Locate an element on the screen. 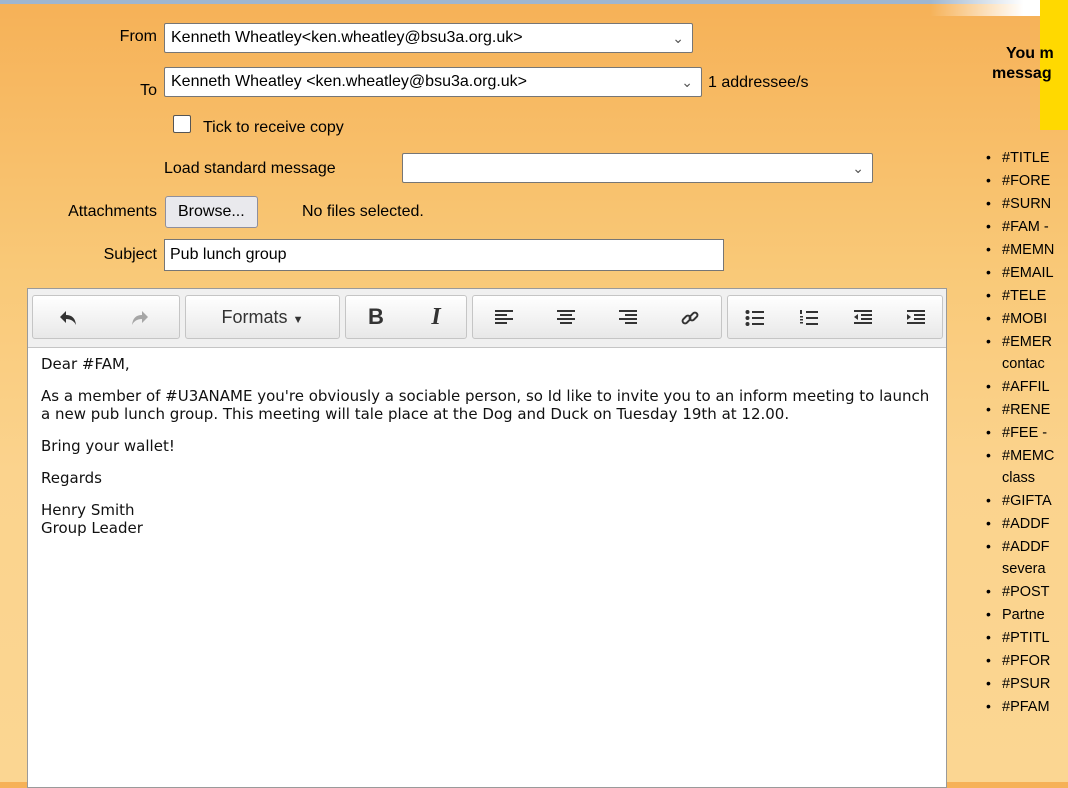 This screenshot has height=788, width=1068. list-group is located at coordinates (835, 317).